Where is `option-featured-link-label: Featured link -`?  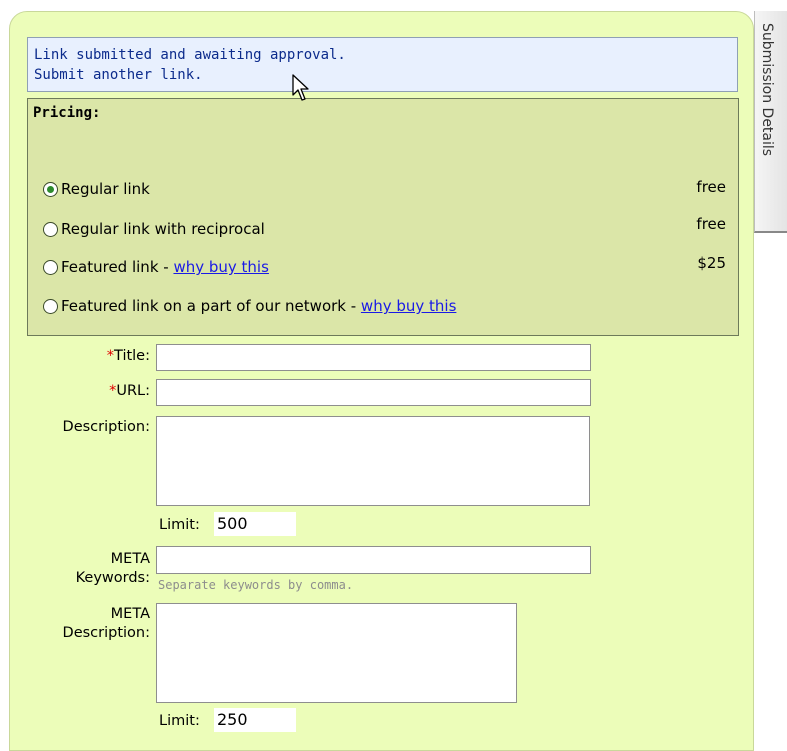
option-featured-link-label: Featured link - is located at coordinates (117, 267).